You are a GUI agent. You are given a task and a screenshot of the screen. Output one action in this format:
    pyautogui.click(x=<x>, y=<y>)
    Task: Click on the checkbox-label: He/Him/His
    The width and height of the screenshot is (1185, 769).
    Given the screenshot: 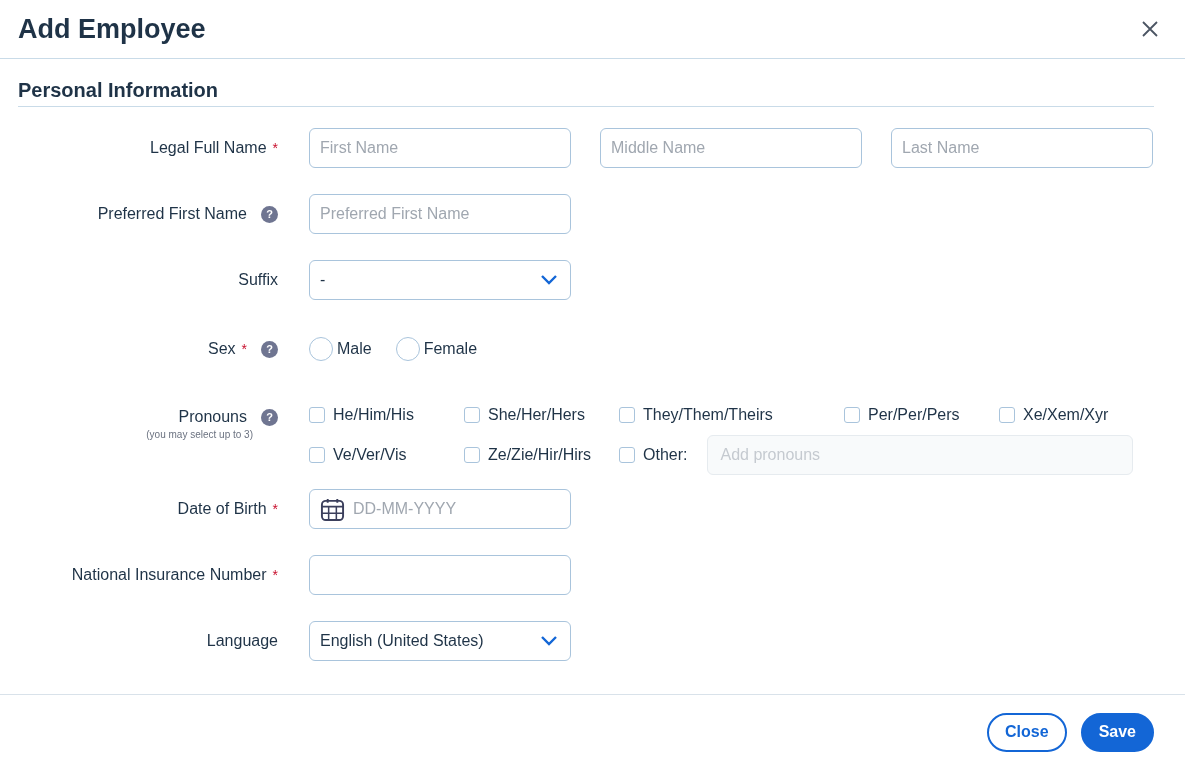 What is the action you would take?
    pyautogui.click(x=373, y=415)
    